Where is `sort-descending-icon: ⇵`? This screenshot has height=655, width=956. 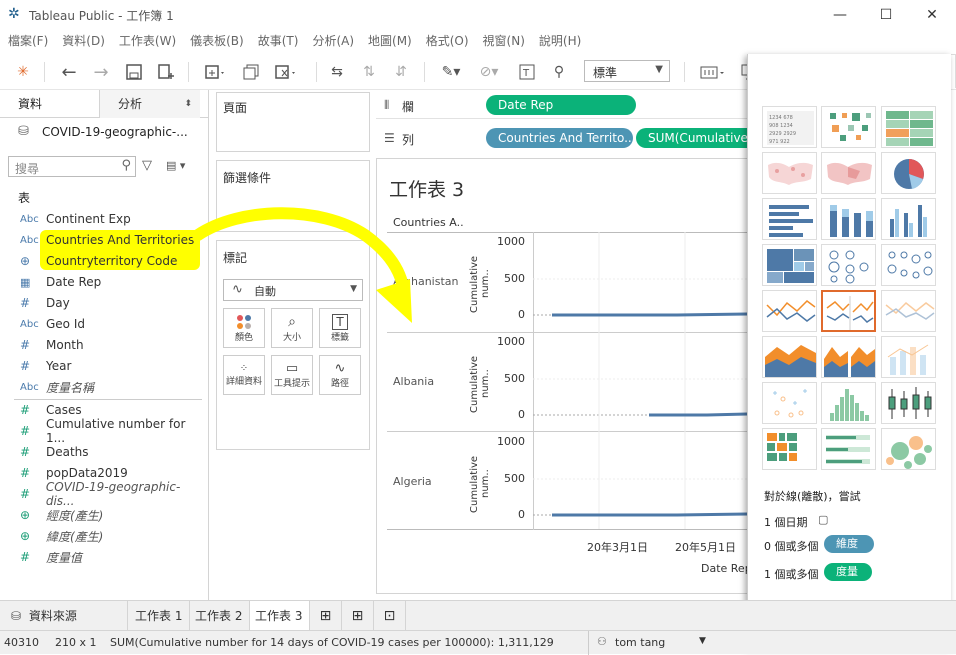 sort-descending-icon: ⇵ is located at coordinates (401, 72).